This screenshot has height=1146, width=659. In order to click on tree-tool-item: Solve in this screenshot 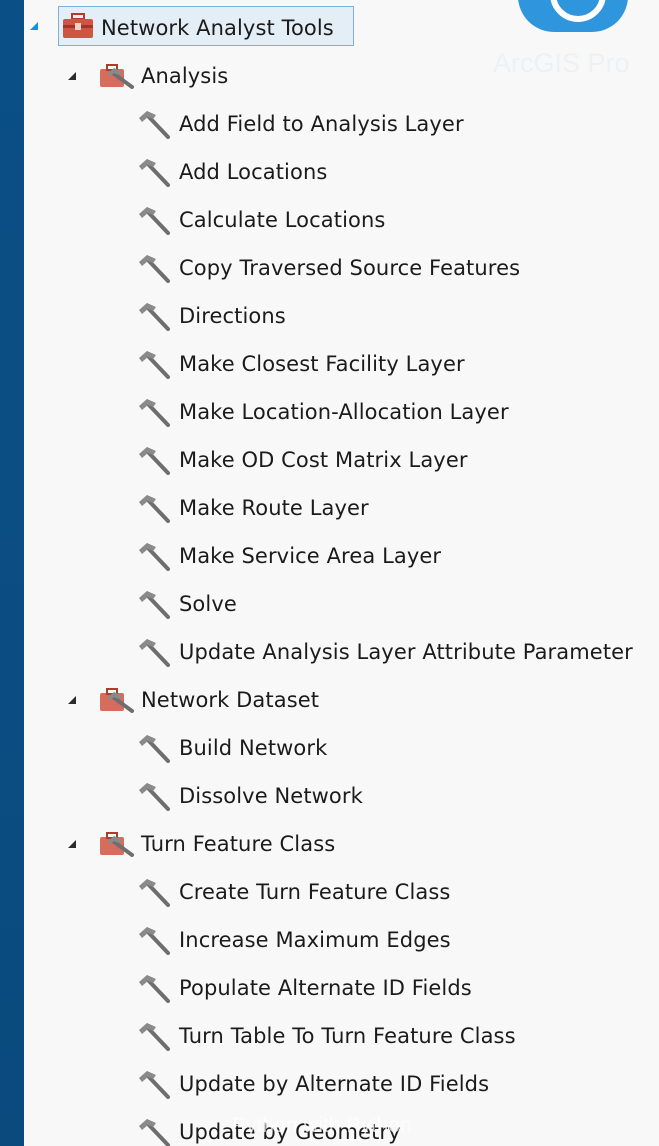, I will do `click(208, 604)`.